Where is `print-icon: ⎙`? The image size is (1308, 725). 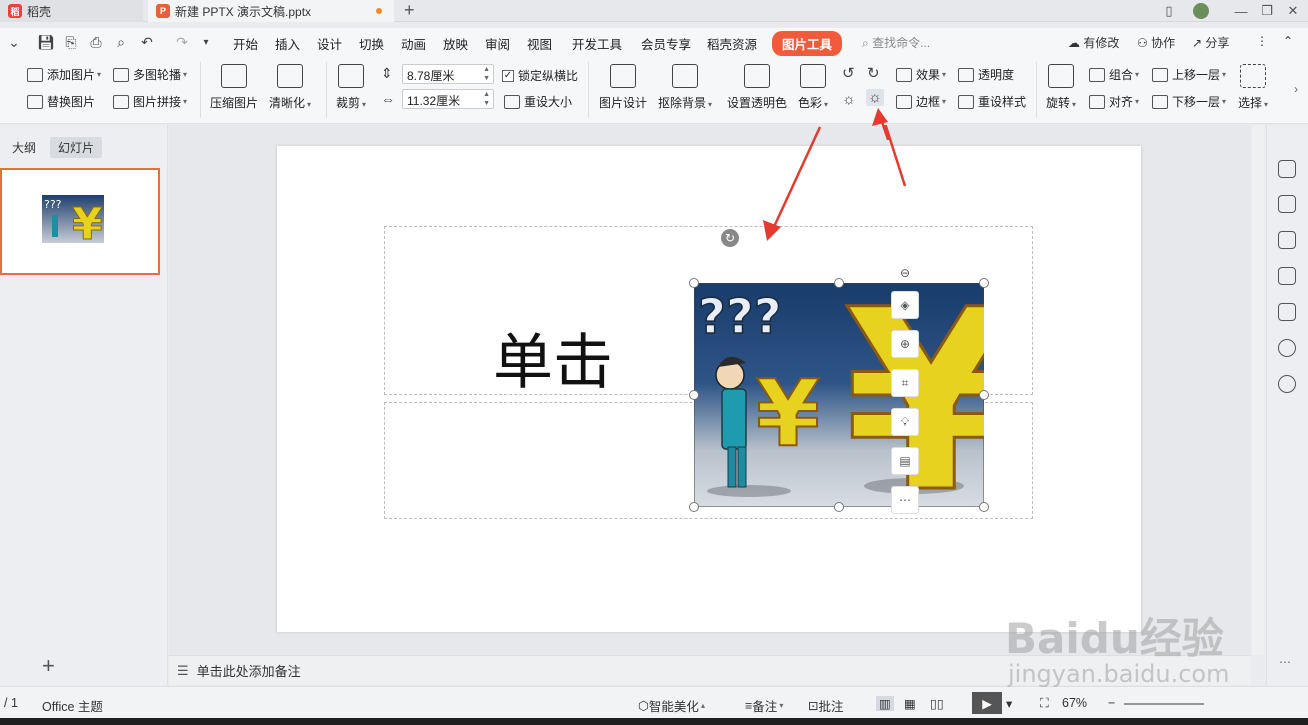
print-icon: ⎙ is located at coordinates (96, 42).